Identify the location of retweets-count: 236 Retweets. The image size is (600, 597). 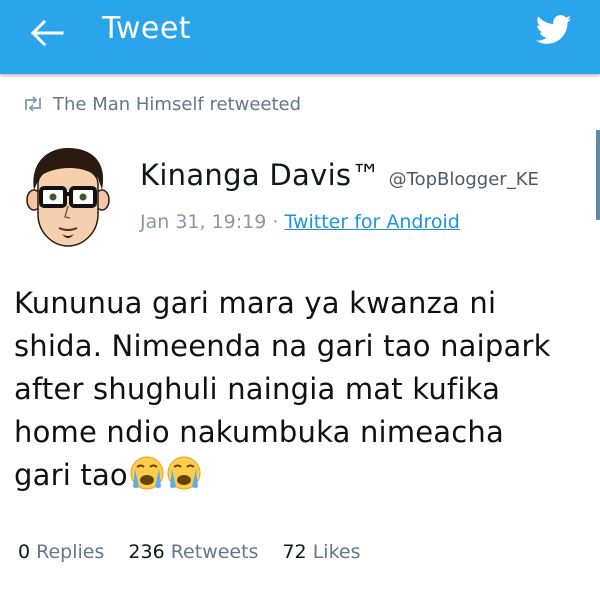
(193, 552).